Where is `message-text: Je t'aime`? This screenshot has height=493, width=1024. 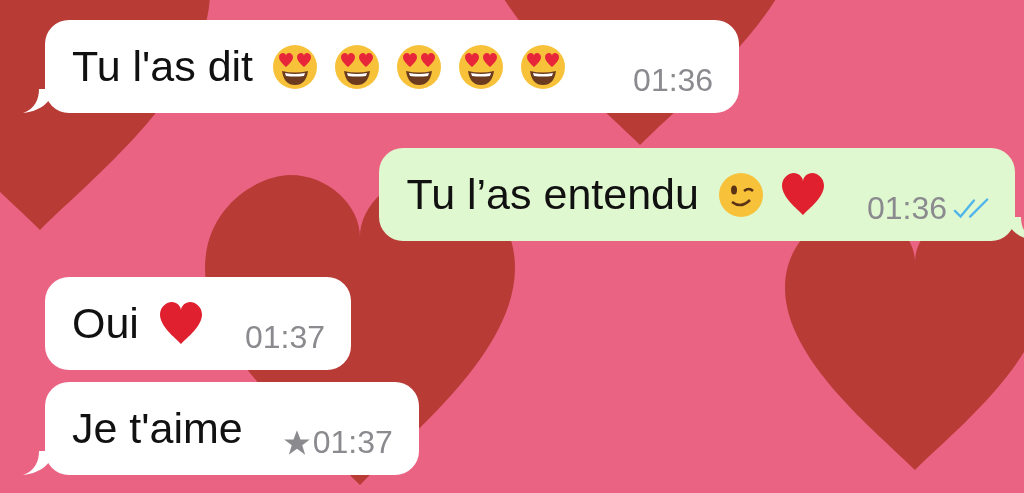 message-text: Je t'aime is located at coordinates (157, 428).